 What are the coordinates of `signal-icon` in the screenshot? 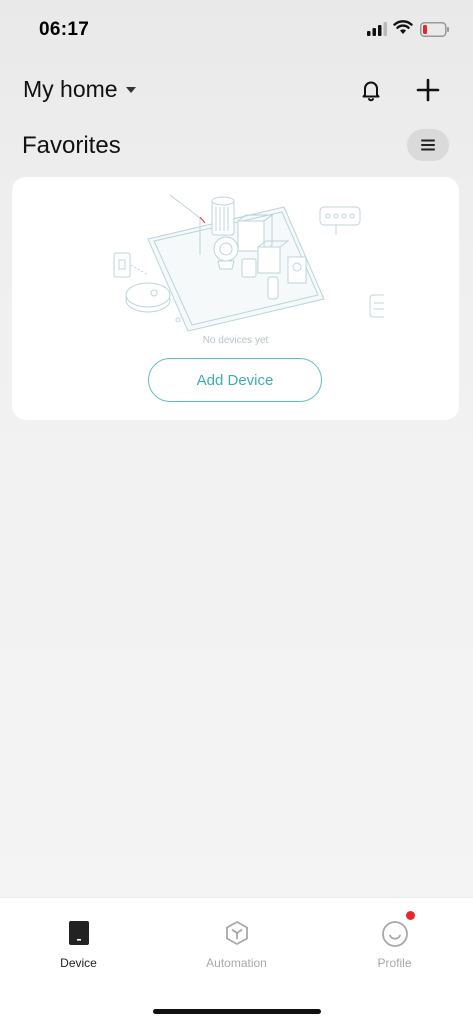 It's located at (377, 29).